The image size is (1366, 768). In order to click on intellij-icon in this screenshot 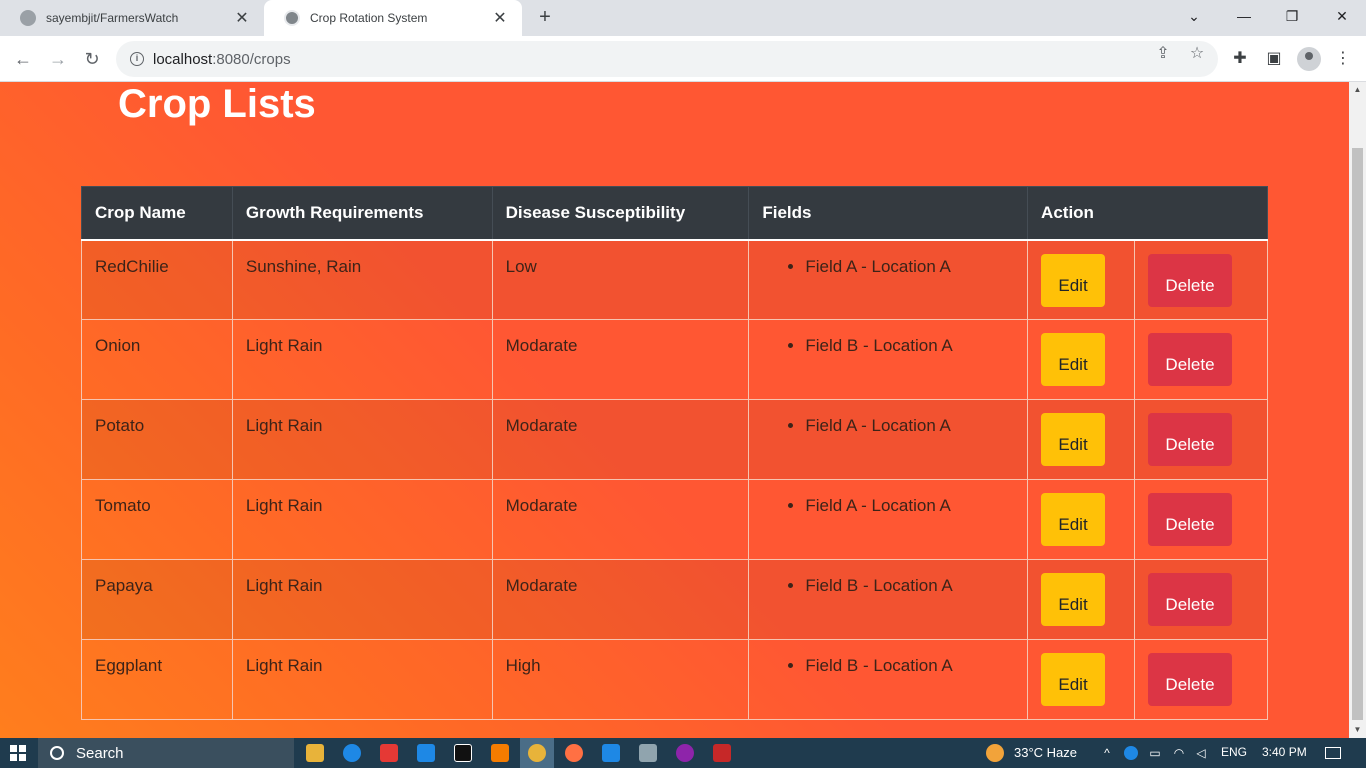, I will do `click(463, 753)`.